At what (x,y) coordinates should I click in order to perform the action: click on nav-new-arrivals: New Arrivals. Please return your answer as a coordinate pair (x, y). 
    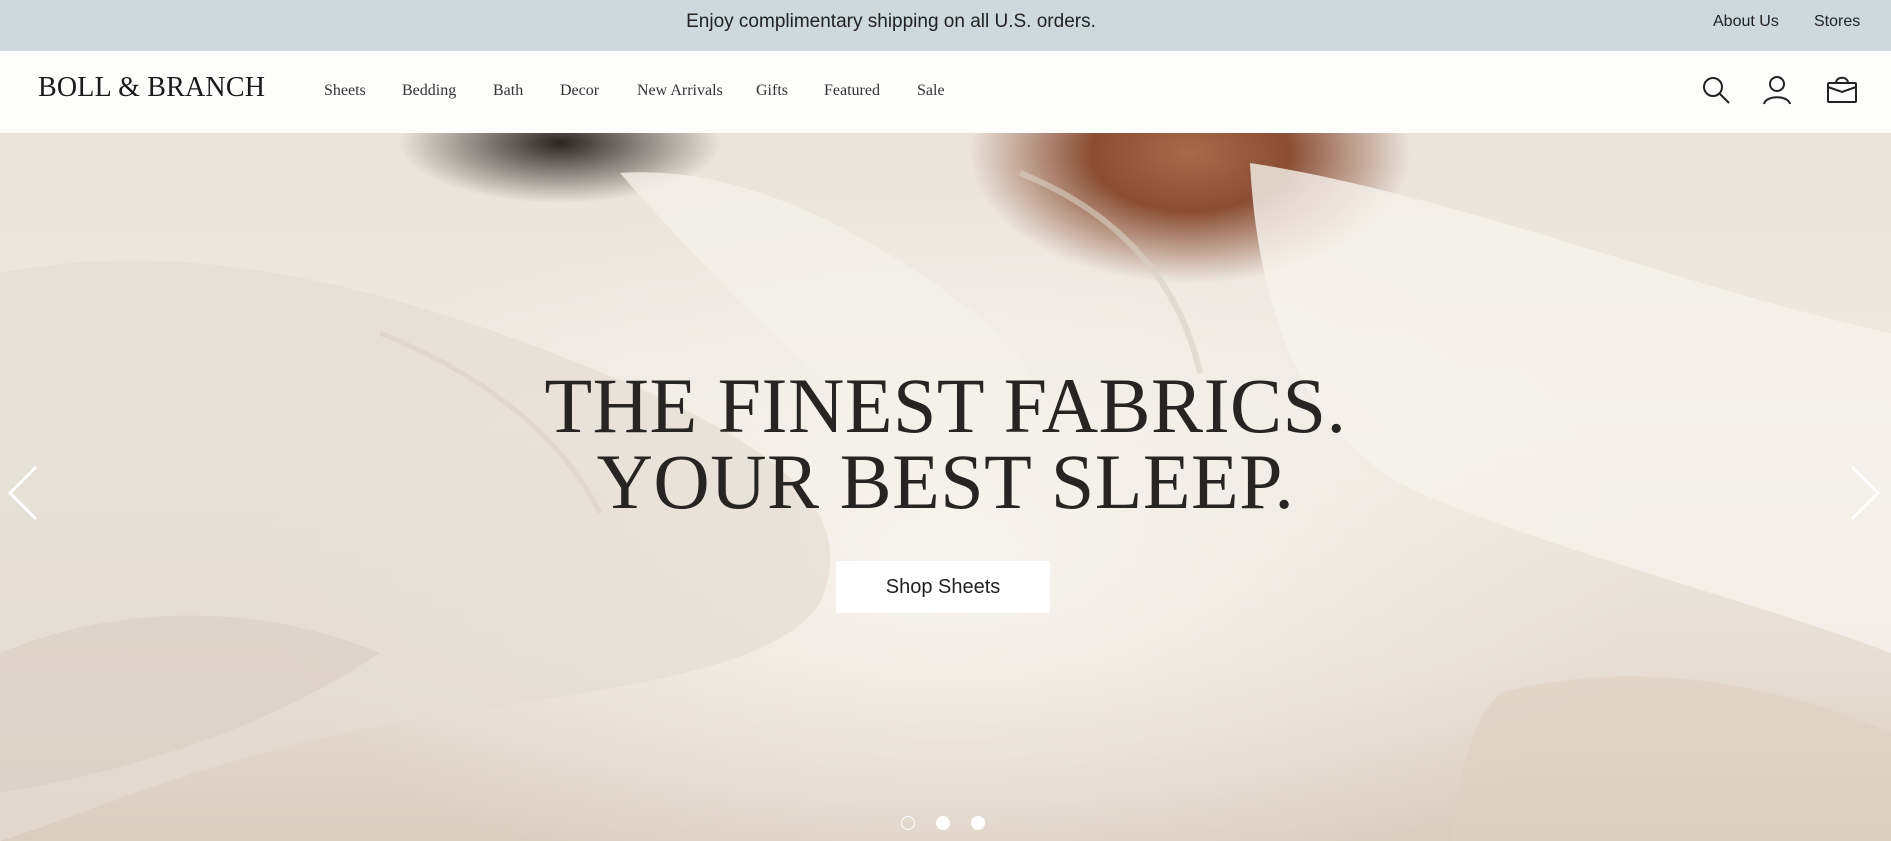
    Looking at the image, I should click on (680, 91).